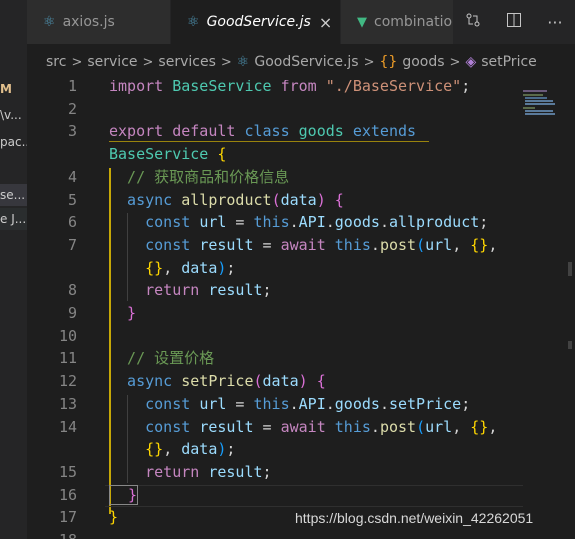 Image resolution: width=575 pixels, height=539 pixels. I want to click on code-line: import BaseService from "./BaseService";, so click(289, 88).